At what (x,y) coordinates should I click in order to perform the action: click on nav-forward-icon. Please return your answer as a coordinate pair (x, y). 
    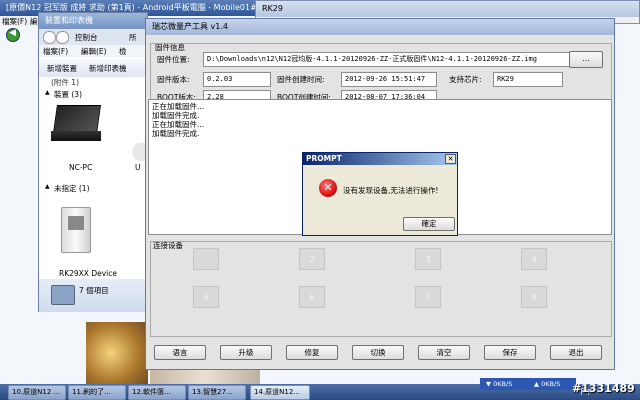
    Looking at the image, I should click on (62, 37).